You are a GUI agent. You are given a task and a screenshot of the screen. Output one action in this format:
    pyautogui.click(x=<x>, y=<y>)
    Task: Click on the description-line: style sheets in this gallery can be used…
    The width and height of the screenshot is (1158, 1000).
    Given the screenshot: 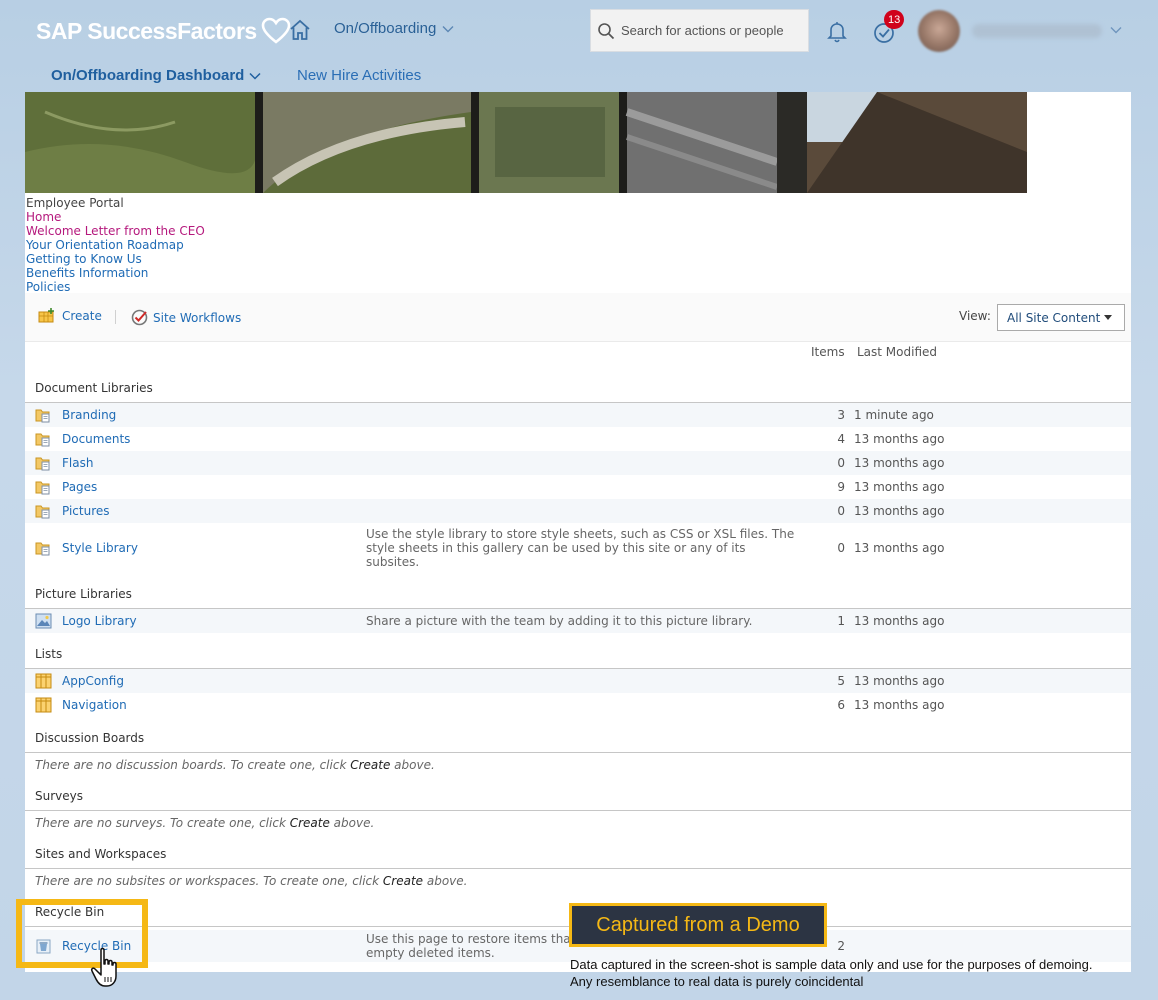 What is the action you would take?
    pyautogui.click(x=556, y=548)
    